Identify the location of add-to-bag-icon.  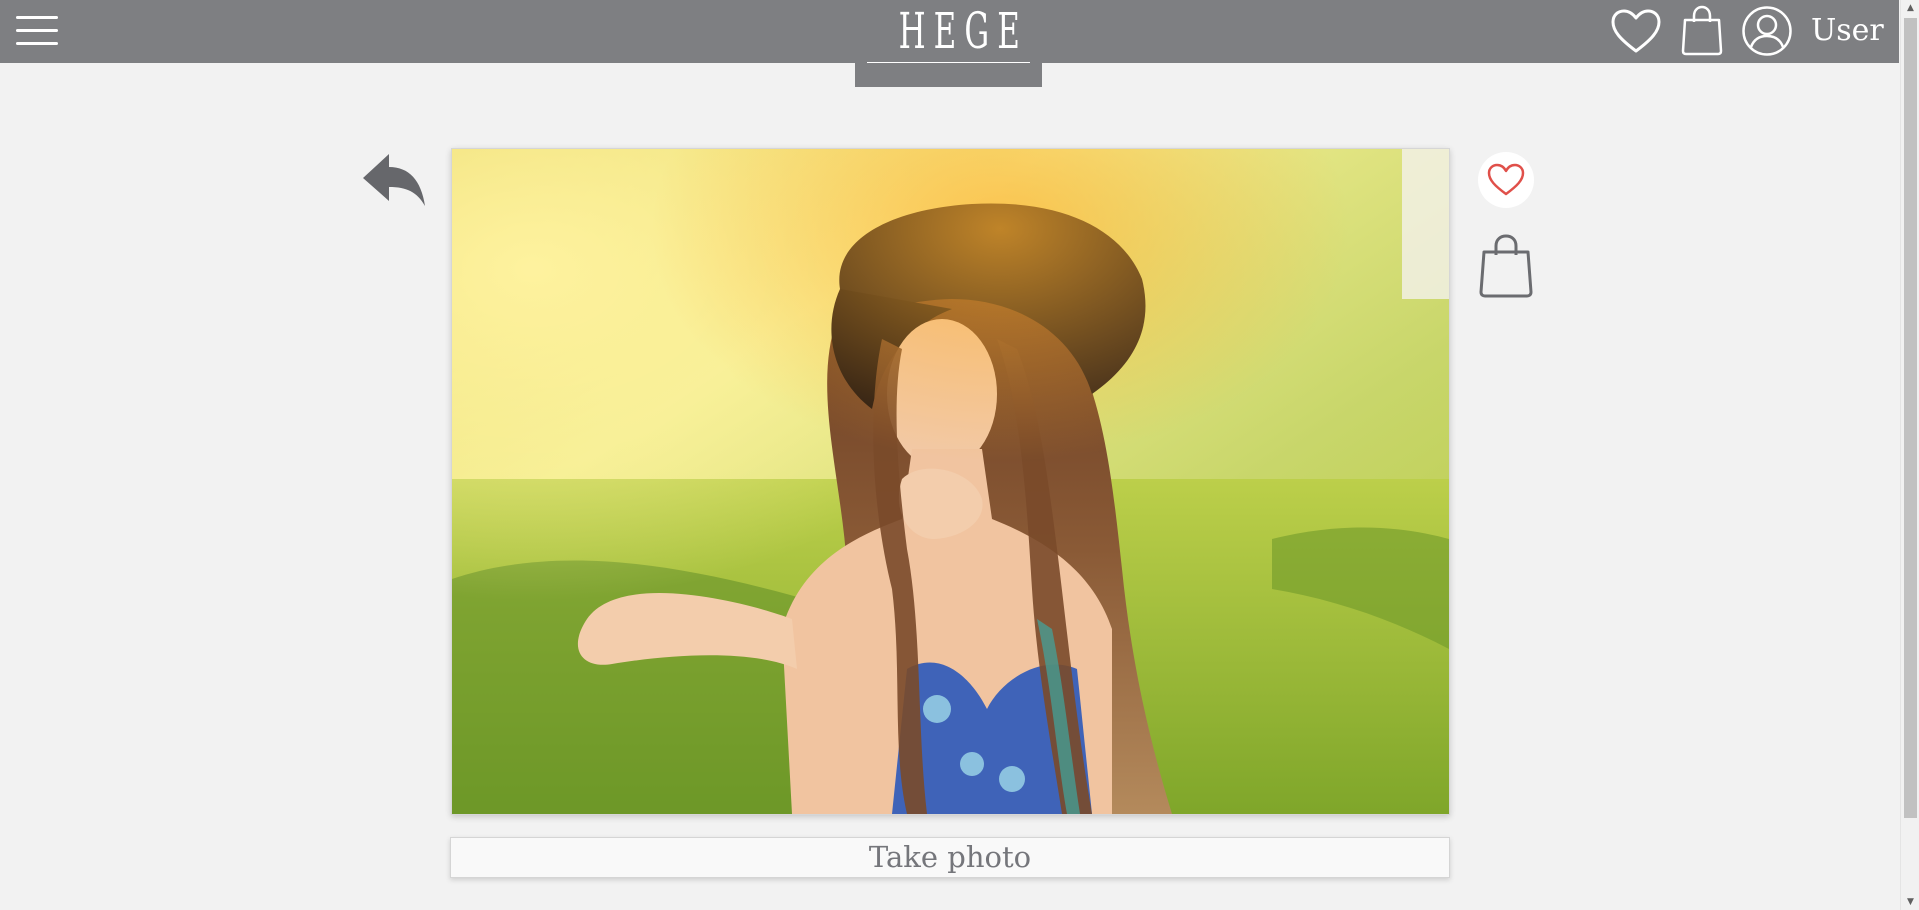
(1506, 266).